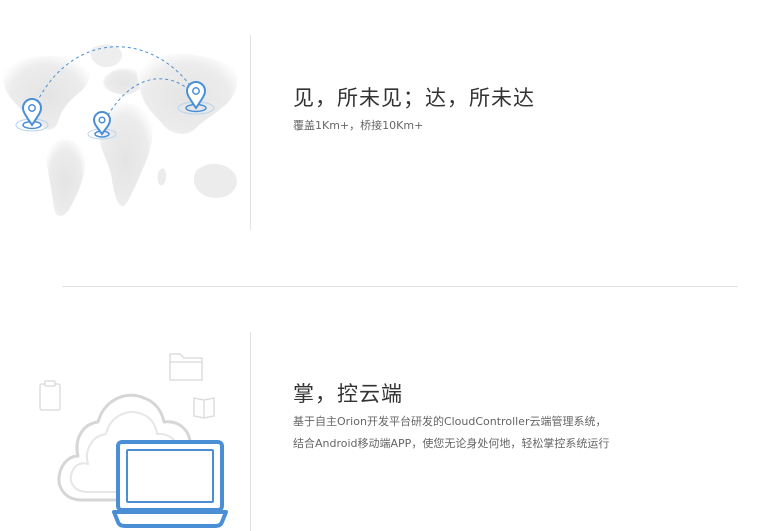 The height and width of the screenshot is (531, 772). What do you see at coordinates (400, 286) in the screenshot?
I see `section-divider` at bounding box center [400, 286].